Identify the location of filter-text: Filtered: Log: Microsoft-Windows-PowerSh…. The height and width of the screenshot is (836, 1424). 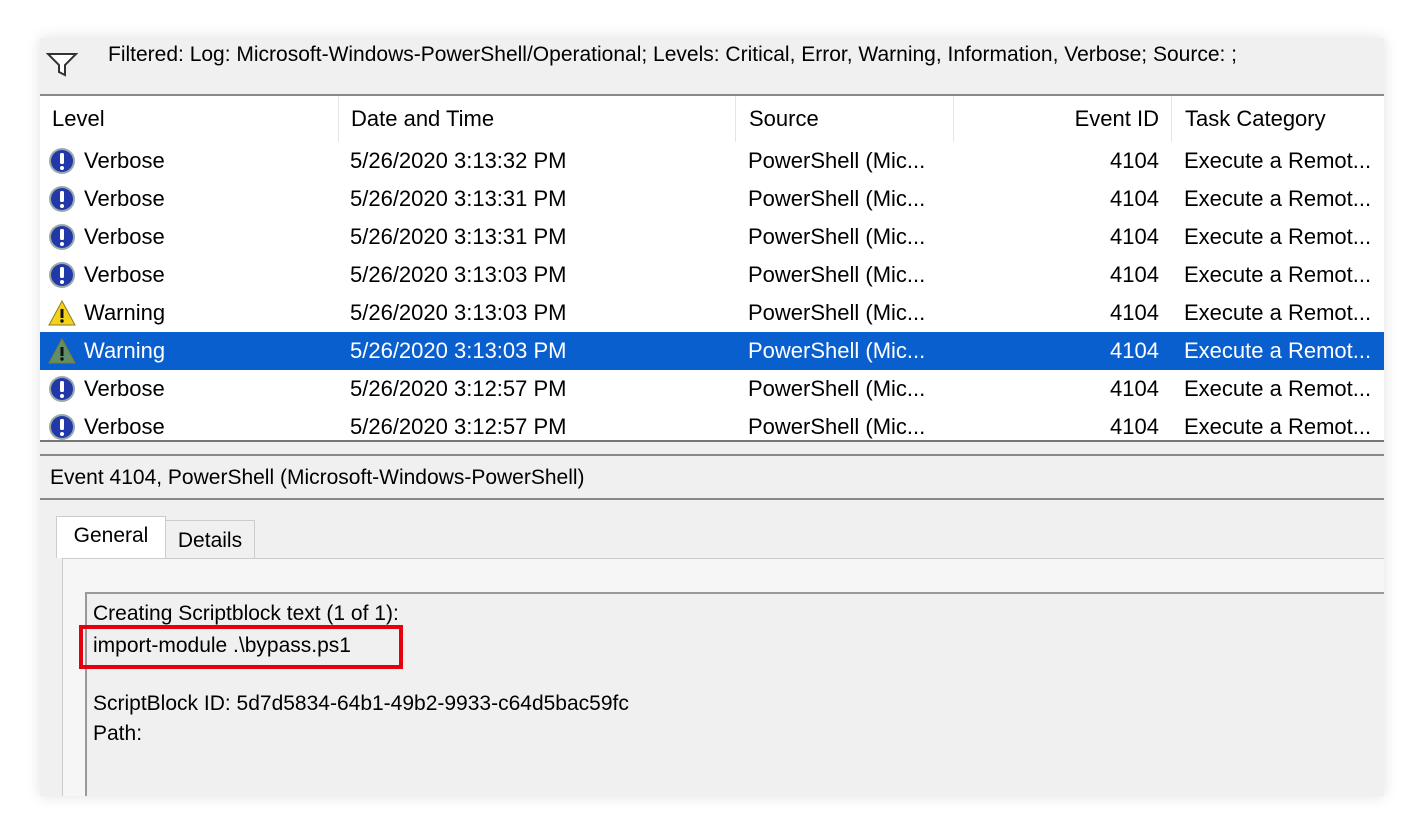
(673, 54).